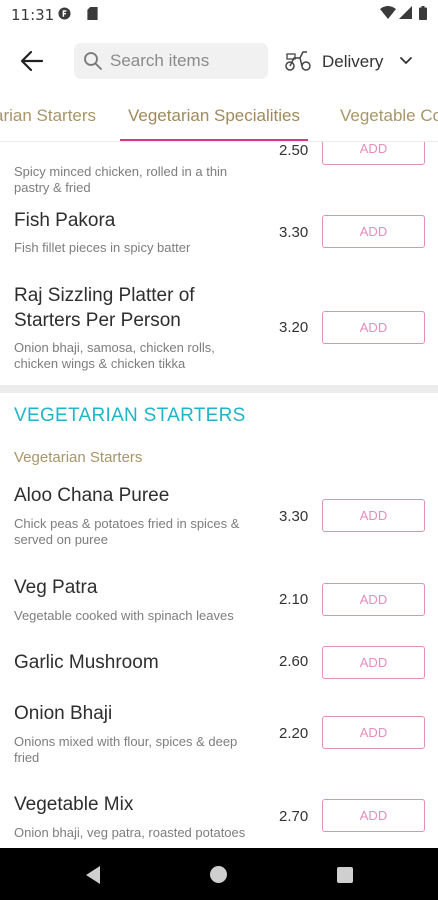 This screenshot has height=900, width=438. I want to click on delivery-selector: Delivery, so click(354, 61).